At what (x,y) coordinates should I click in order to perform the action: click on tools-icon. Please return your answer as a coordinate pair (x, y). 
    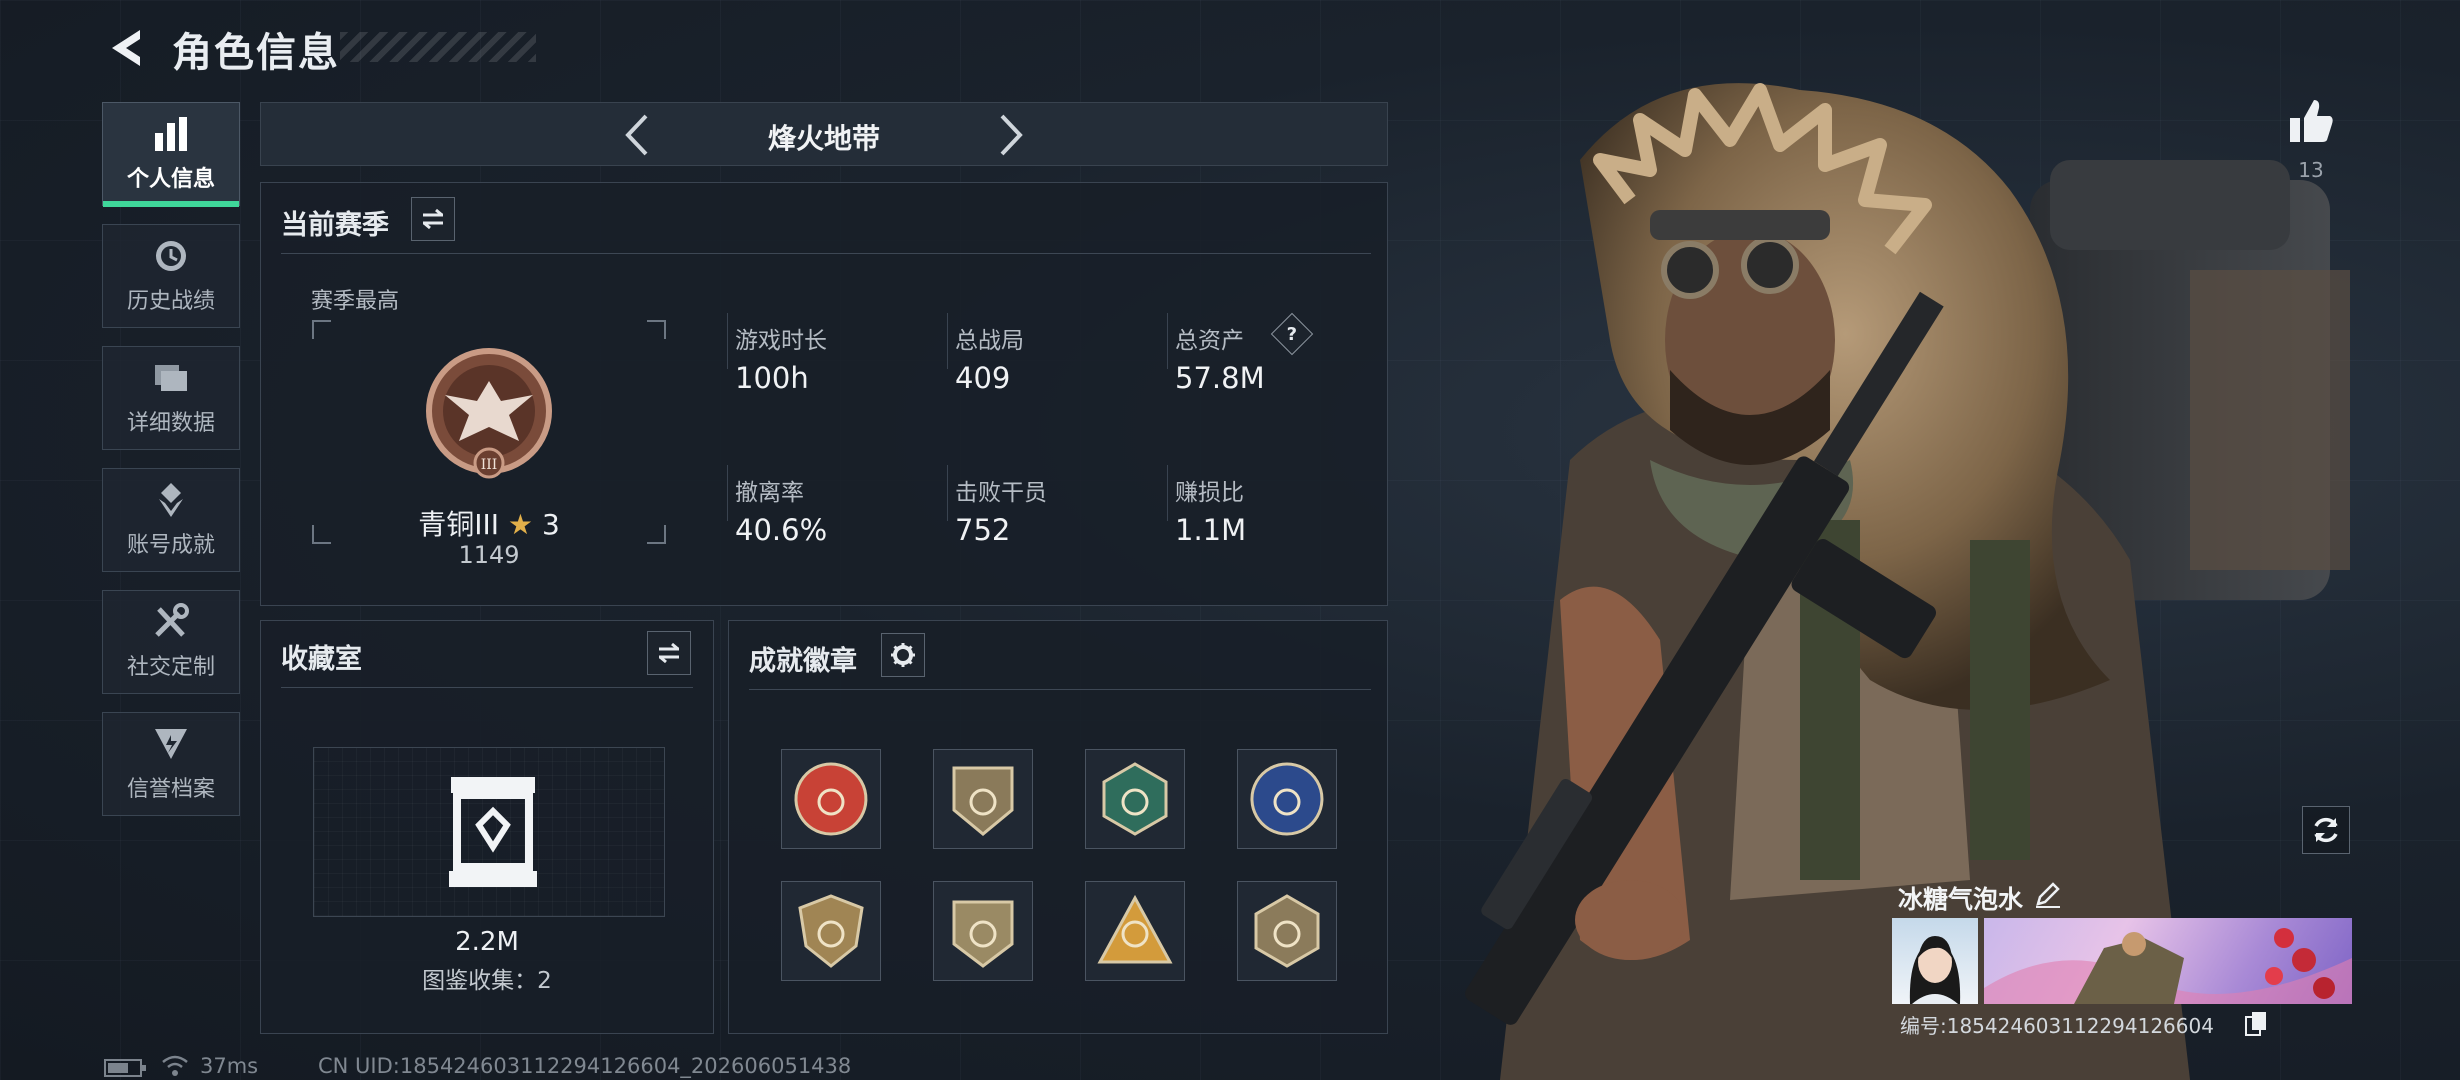
    Looking at the image, I should click on (172, 620).